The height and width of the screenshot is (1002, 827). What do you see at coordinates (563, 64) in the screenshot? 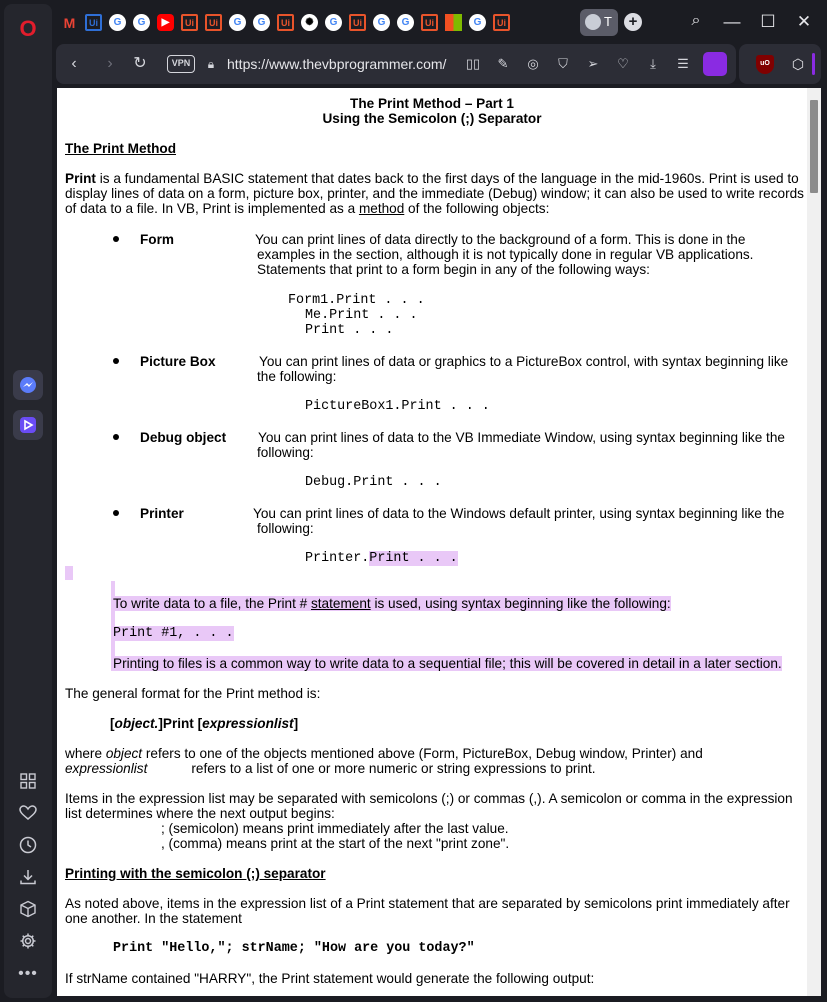
I see `shield-icon: ⛉` at bounding box center [563, 64].